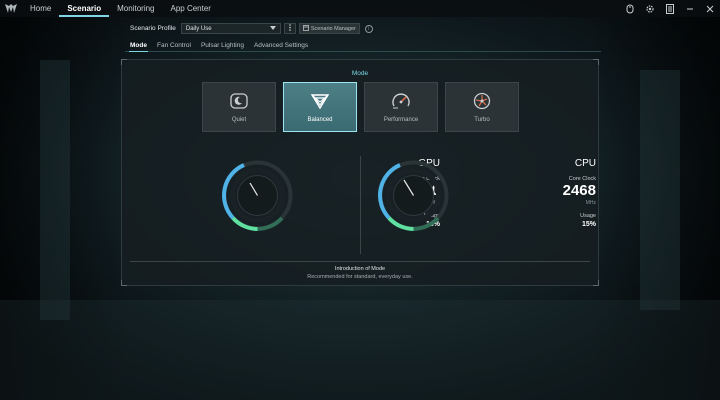 The width and height of the screenshot is (720, 400). I want to click on info-icon: i, so click(368, 28).